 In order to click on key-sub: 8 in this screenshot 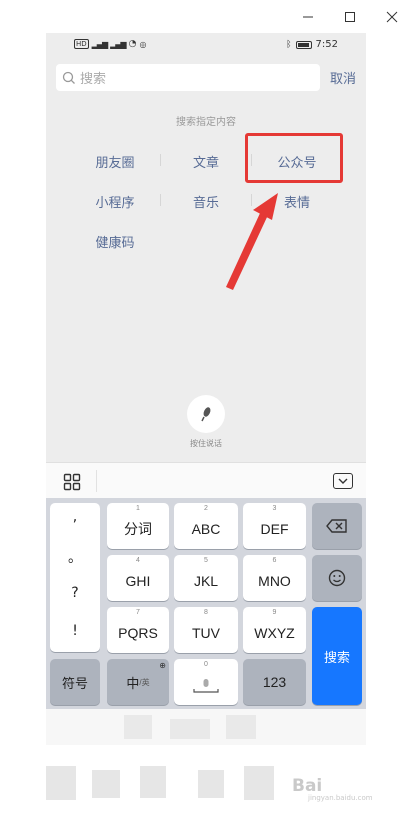, I will do `click(206, 612)`.